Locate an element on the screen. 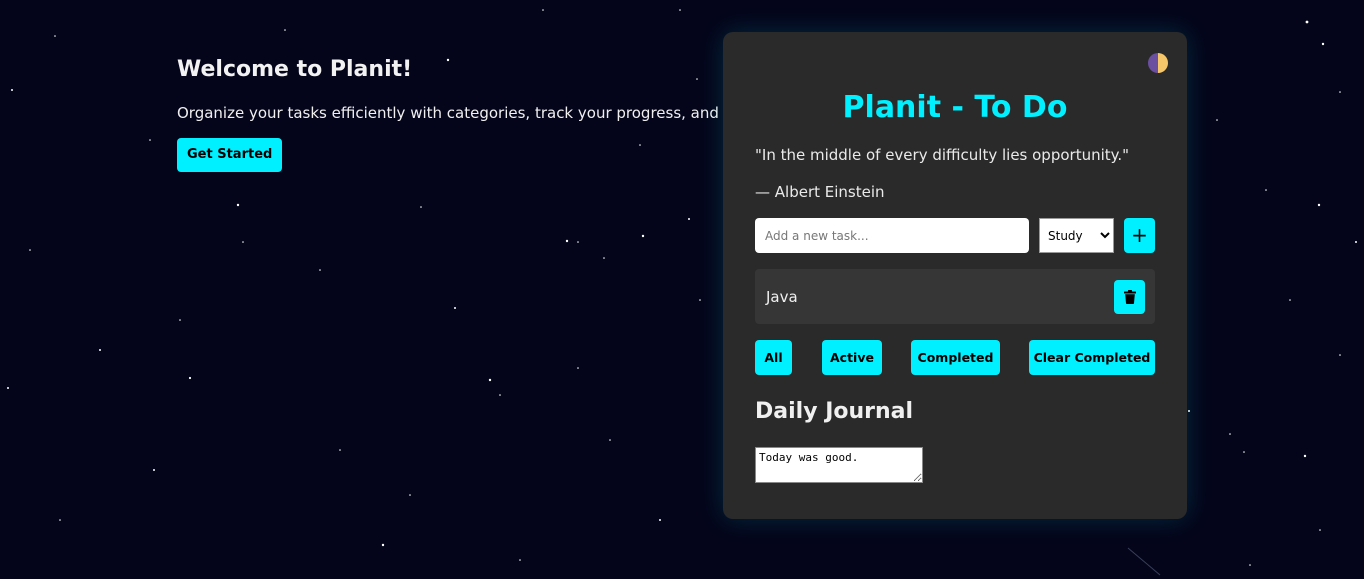  task-input is located at coordinates (892, 235).